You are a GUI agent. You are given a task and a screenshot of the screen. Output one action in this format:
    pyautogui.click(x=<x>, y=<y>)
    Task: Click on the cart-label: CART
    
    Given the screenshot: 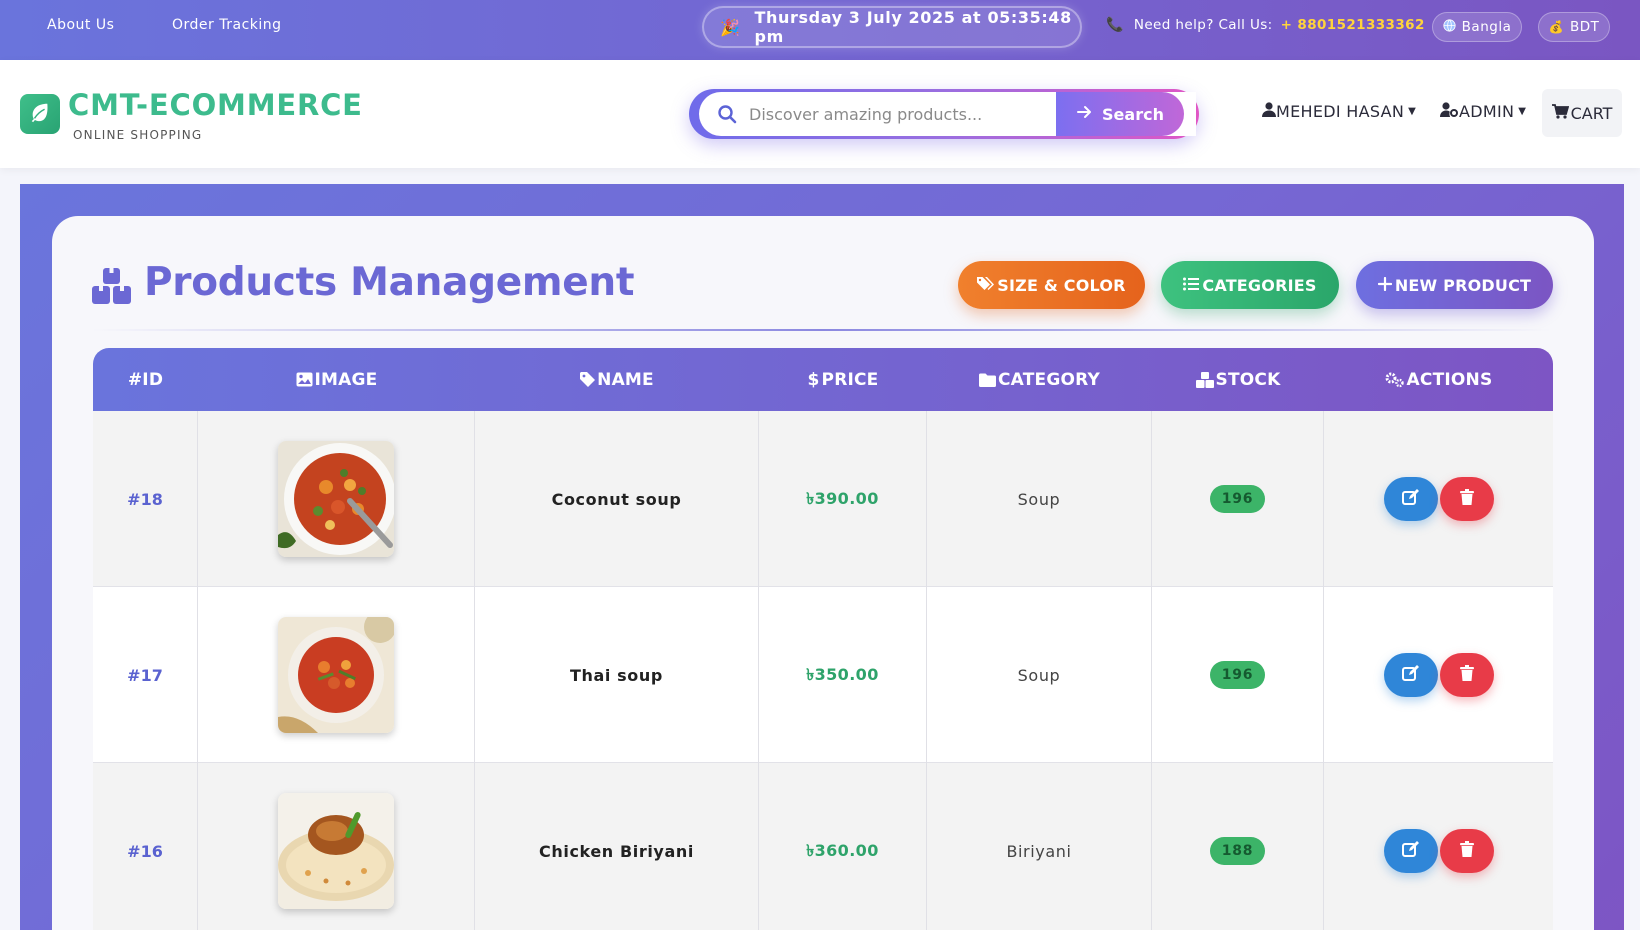 What is the action you would take?
    pyautogui.click(x=1591, y=113)
    